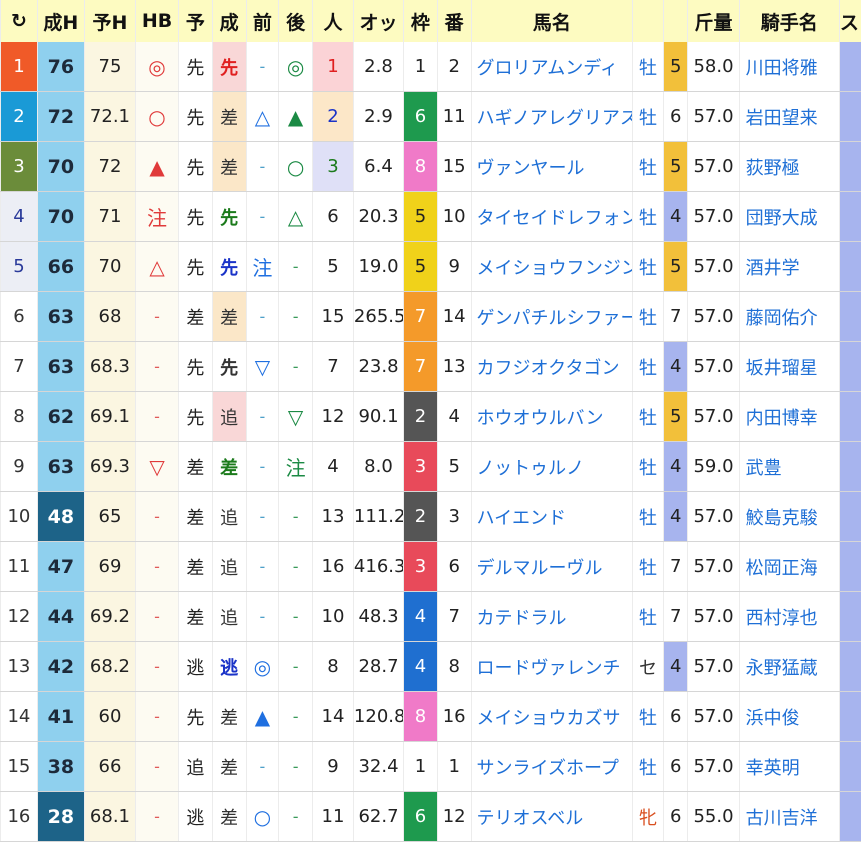 The width and height of the screenshot is (861, 849). What do you see at coordinates (19, 21) in the screenshot?
I see `reload-icon: ↻` at bounding box center [19, 21].